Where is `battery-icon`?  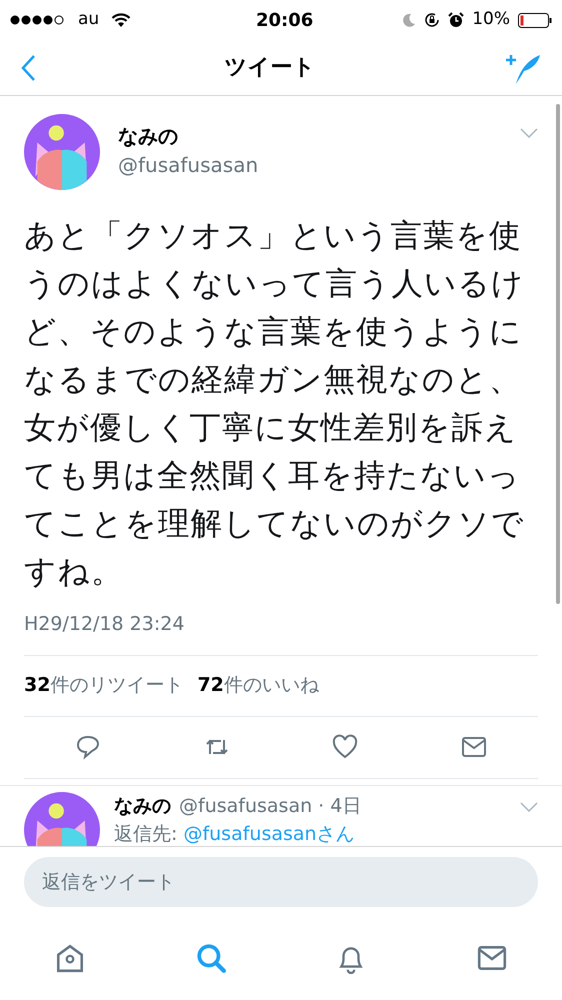 battery-icon is located at coordinates (535, 20).